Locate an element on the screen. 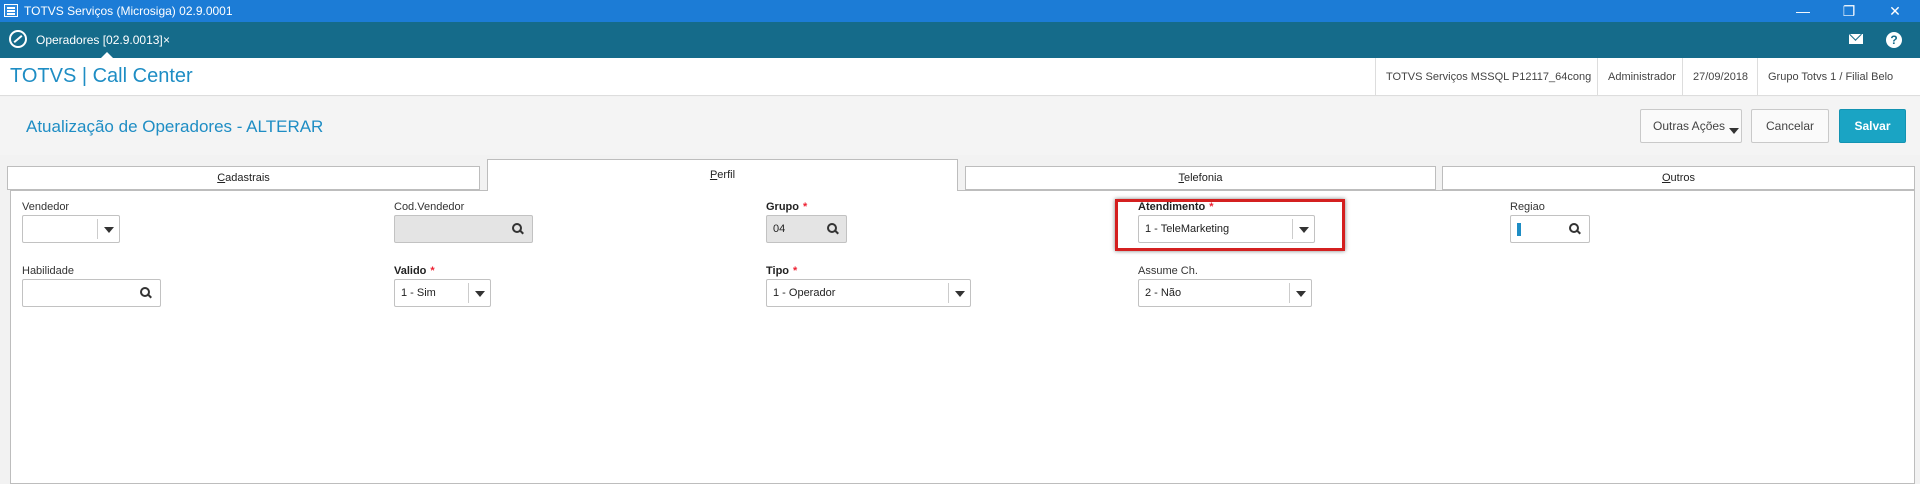 The image size is (1920, 484). other-actions-label: Outras Ações is located at coordinates (1689, 126).